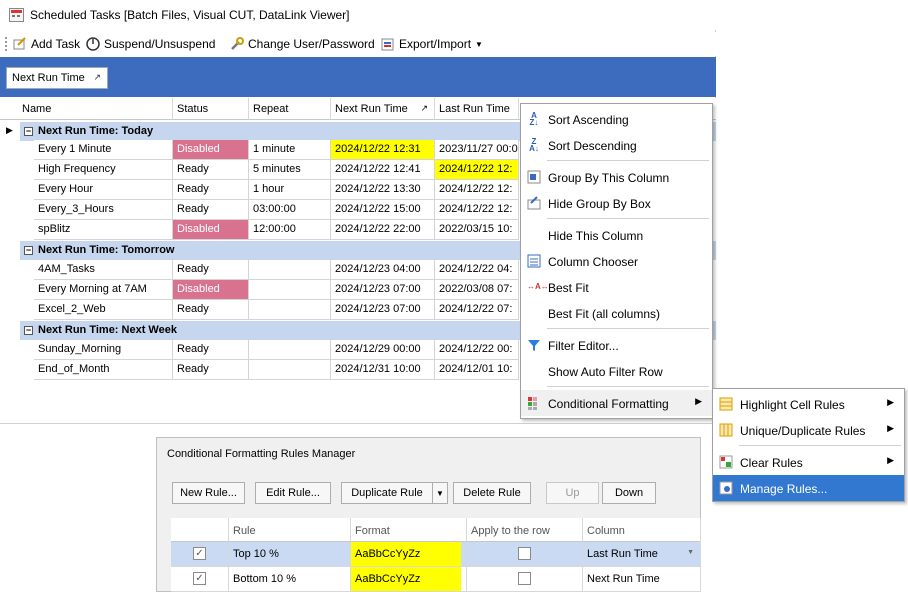  I want to click on rules-header-column: Column, so click(642, 530).